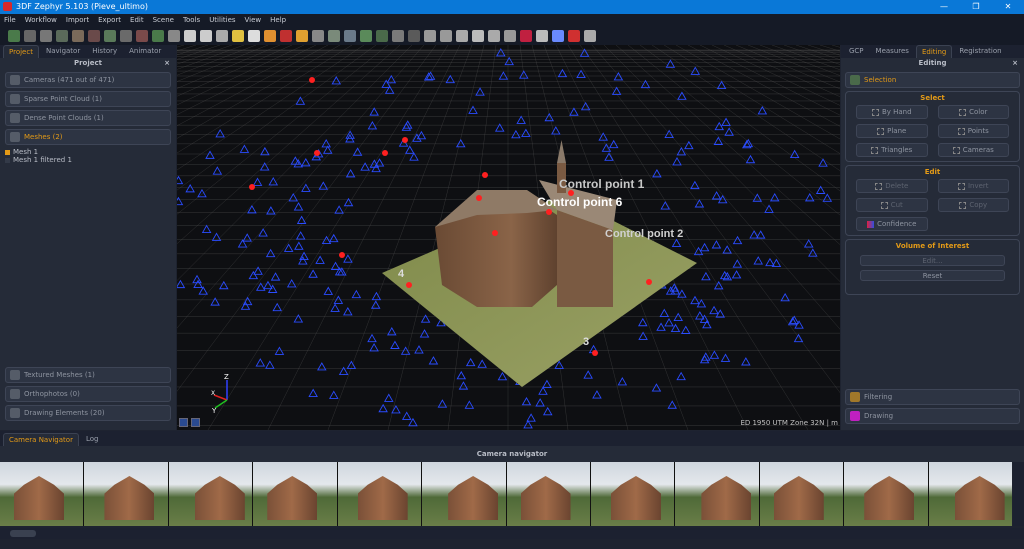  I want to click on drawing-section: Drawing, so click(932, 416).